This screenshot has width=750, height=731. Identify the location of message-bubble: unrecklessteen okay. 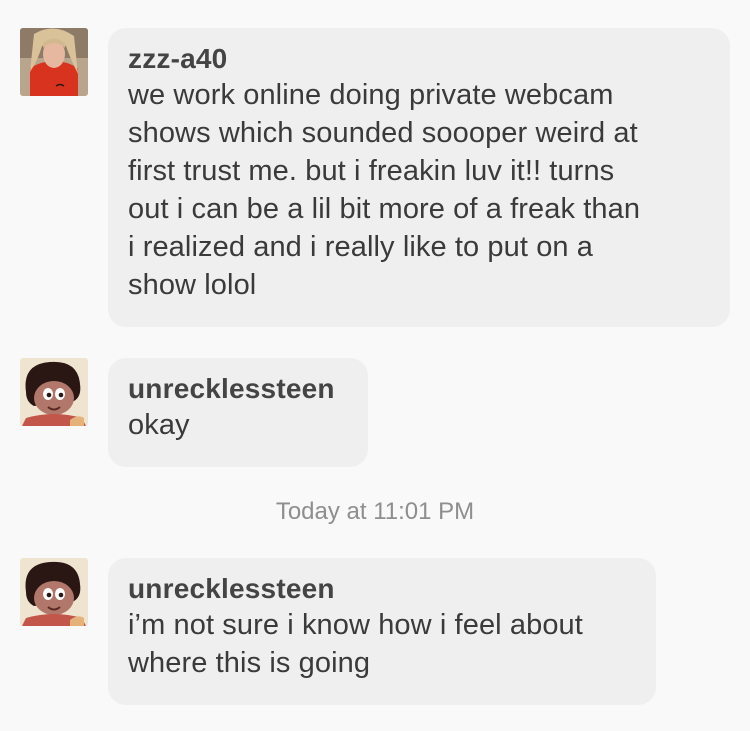
(238, 412).